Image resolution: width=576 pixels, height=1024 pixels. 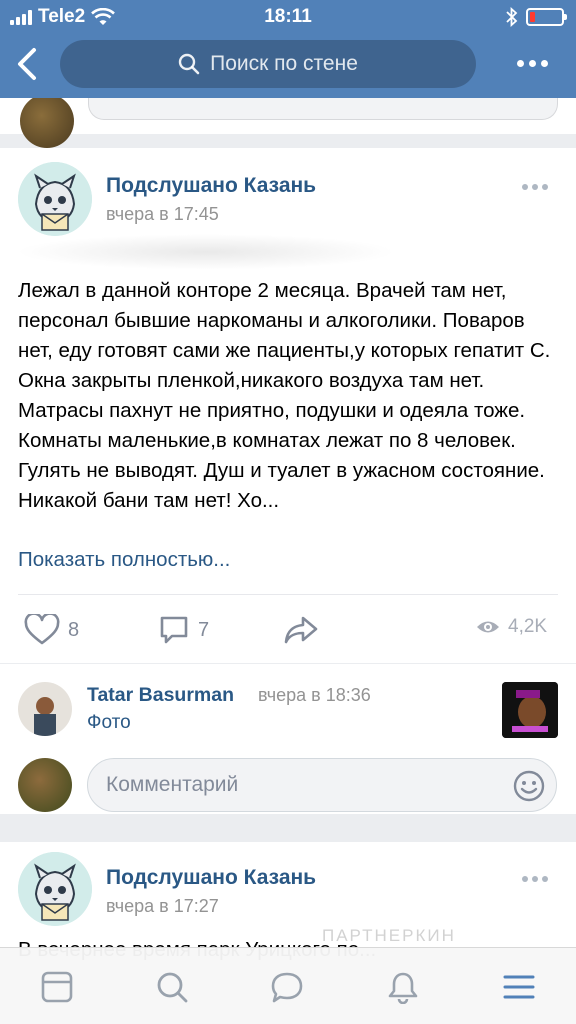 What do you see at coordinates (288, 594) in the screenshot?
I see `divider` at bounding box center [288, 594].